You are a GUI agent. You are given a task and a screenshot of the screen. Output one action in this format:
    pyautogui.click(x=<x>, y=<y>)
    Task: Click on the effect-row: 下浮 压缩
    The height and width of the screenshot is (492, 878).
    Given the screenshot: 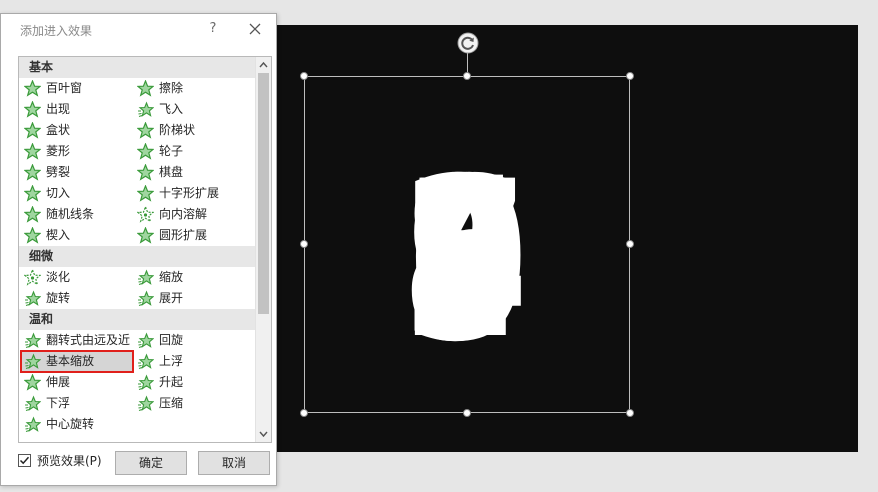 What is the action you would take?
    pyautogui.click(x=137, y=403)
    